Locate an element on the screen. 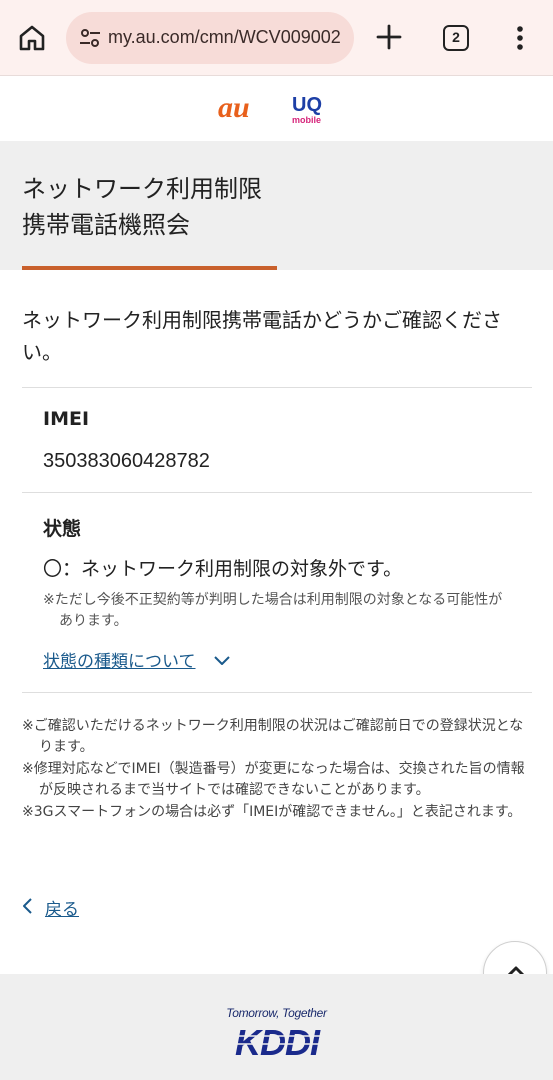  chevron-down-icon is located at coordinates (222, 660).